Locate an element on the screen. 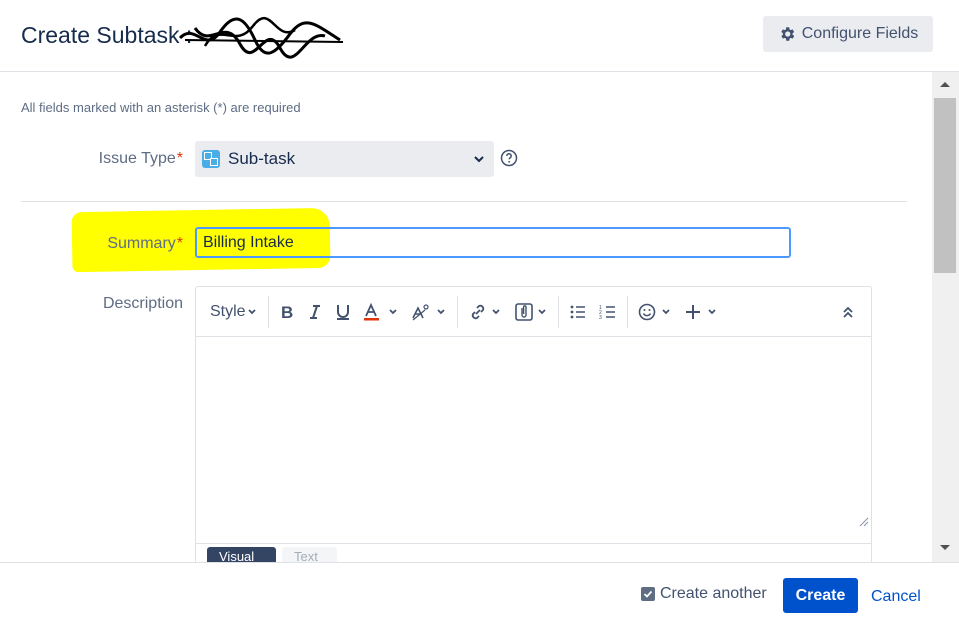 This screenshot has height=622, width=959. numbered-list-icon: 123 is located at coordinates (607, 312).